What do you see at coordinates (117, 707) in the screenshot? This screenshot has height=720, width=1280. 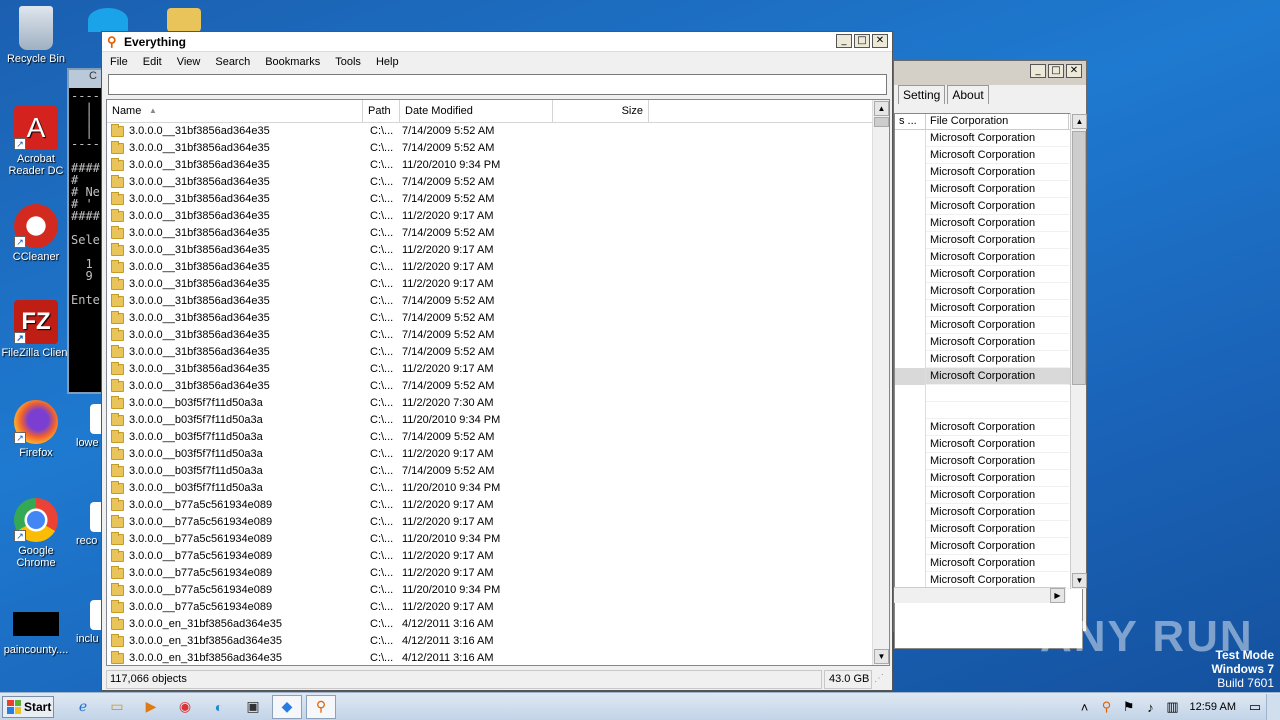 I see `taskbar-explorer-icon: ▭` at bounding box center [117, 707].